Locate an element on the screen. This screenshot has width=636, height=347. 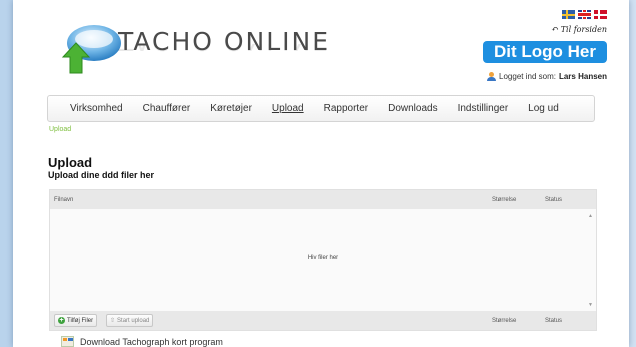
upload-header-row: Filnavn Størrelse Status is located at coordinates (323, 199).